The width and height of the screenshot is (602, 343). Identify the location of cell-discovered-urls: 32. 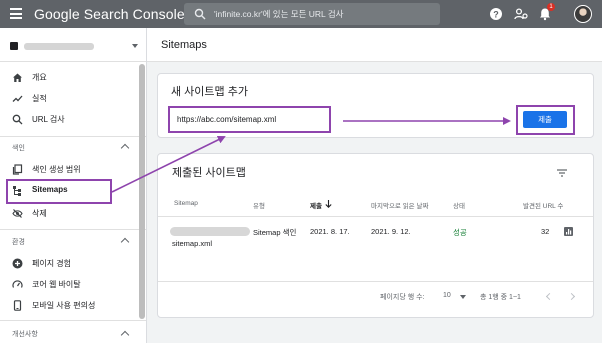
(545, 231).